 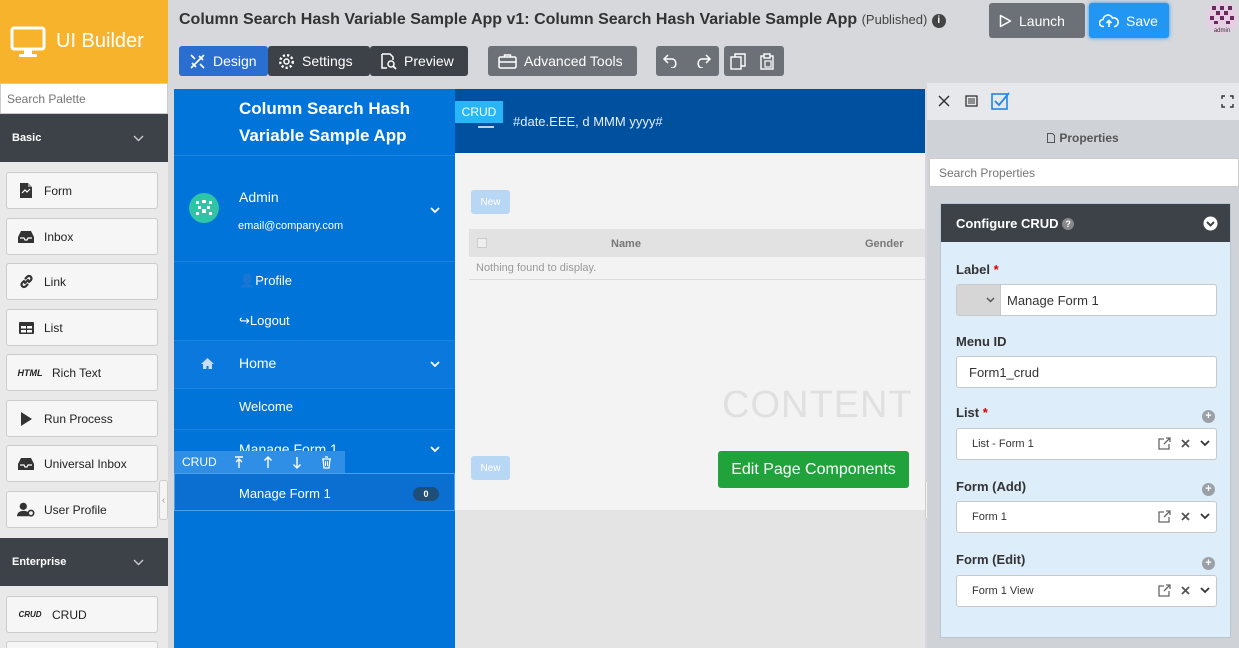 What do you see at coordinates (479, 112) in the screenshot?
I see `crud-element-tag: CRUD` at bounding box center [479, 112].